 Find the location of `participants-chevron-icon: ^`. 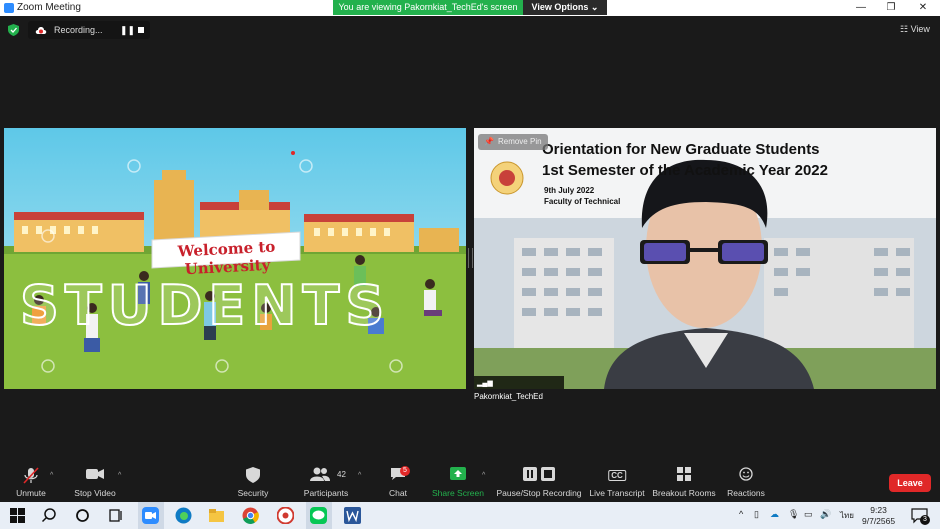

participants-chevron-icon: ^ is located at coordinates (359, 475).